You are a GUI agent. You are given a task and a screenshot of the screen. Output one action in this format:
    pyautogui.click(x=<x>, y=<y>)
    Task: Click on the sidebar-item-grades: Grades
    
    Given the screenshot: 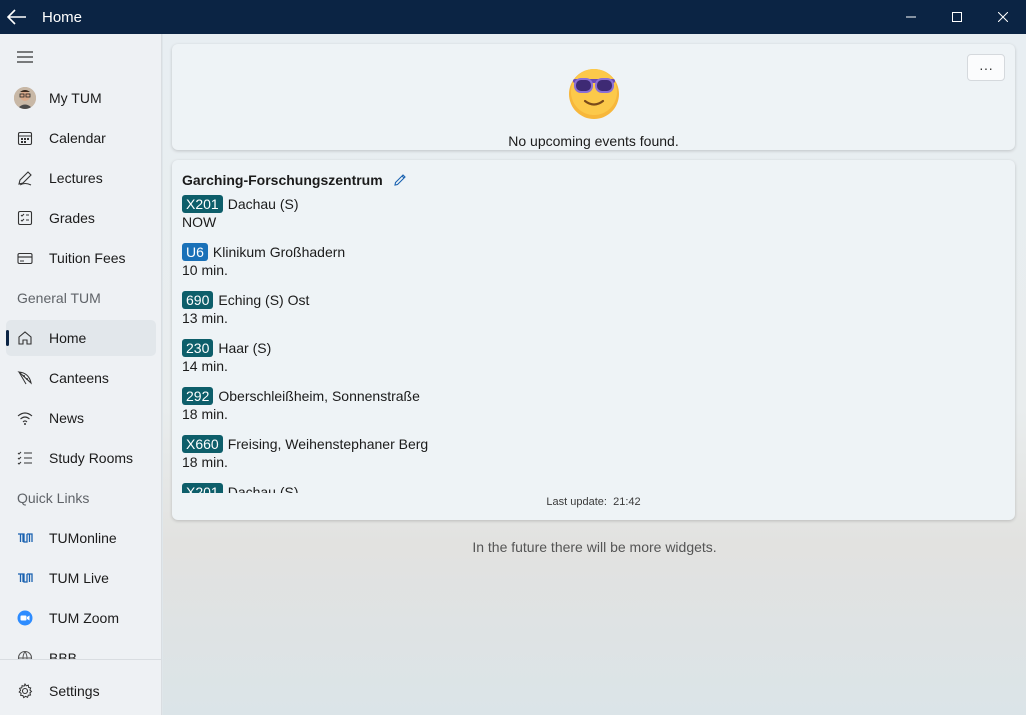 What is the action you would take?
    pyautogui.click(x=81, y=218)
    